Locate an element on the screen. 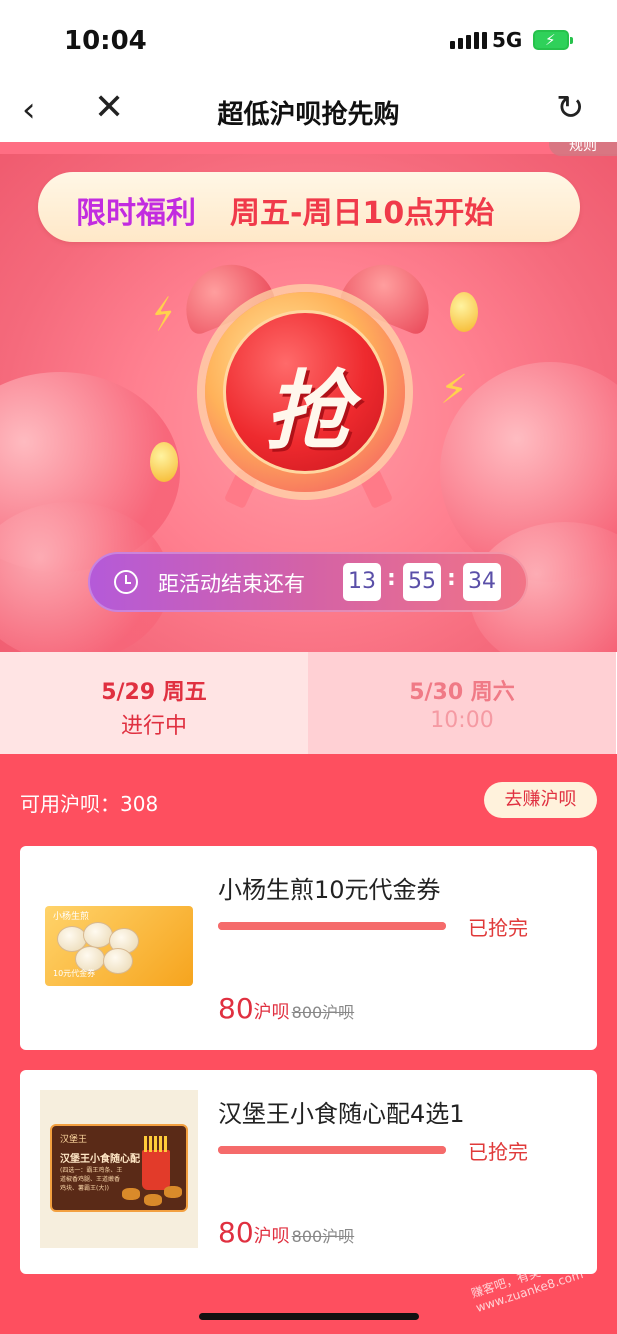  day-tab-friday: 5/29 周五 进行中 is located at coordinates (154, 703).